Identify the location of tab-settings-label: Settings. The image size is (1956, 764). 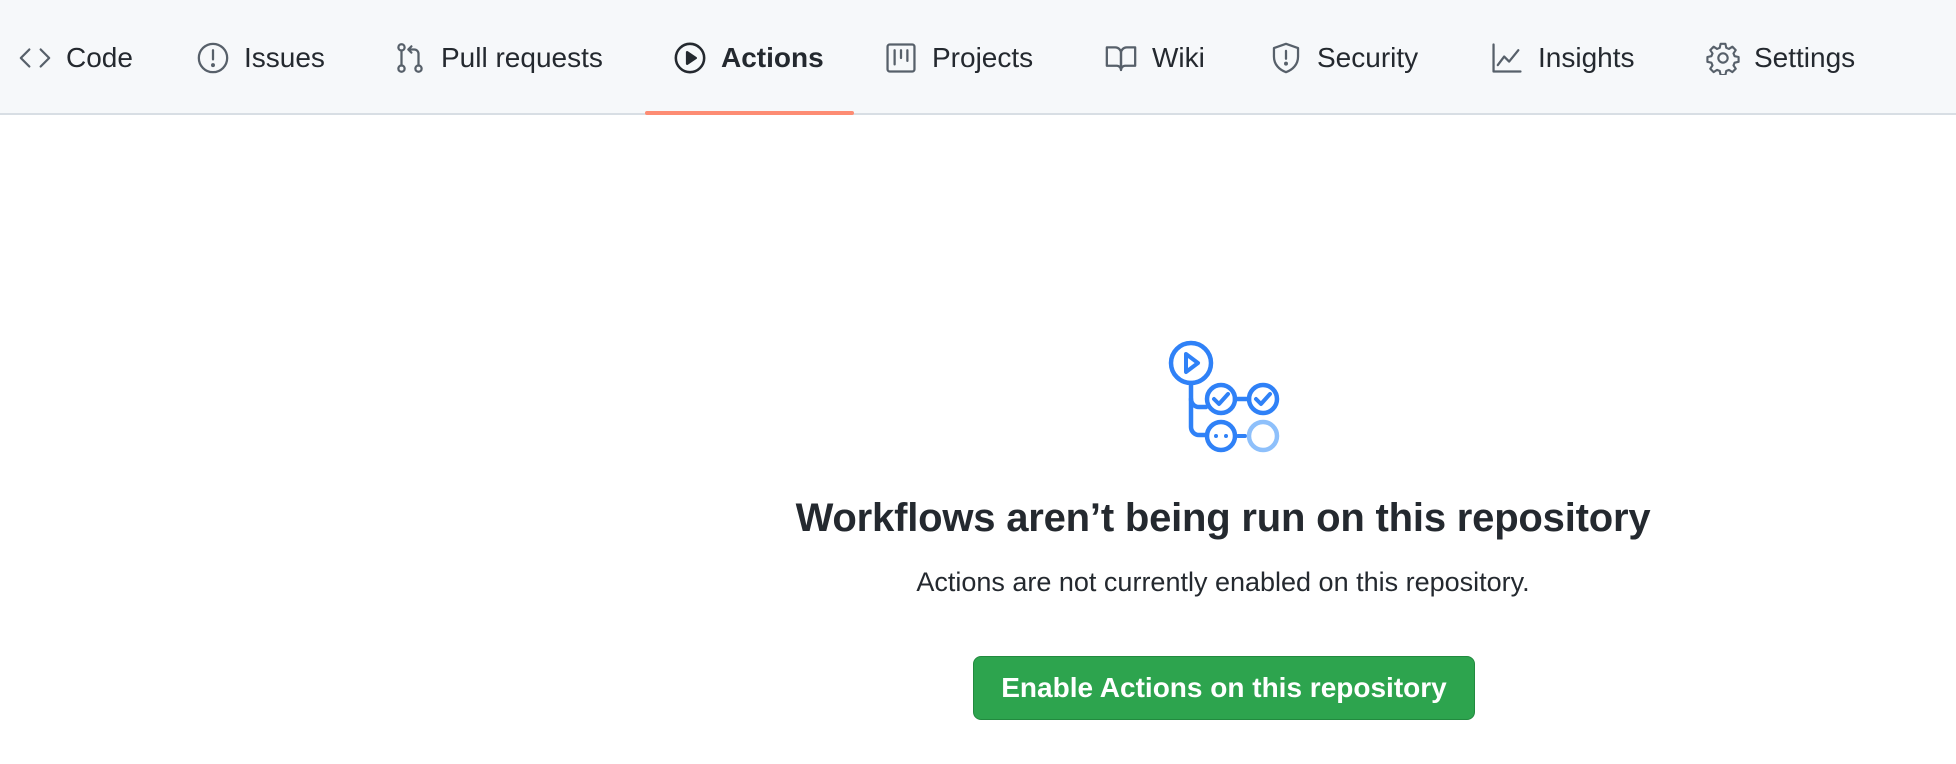
(1805, 57).